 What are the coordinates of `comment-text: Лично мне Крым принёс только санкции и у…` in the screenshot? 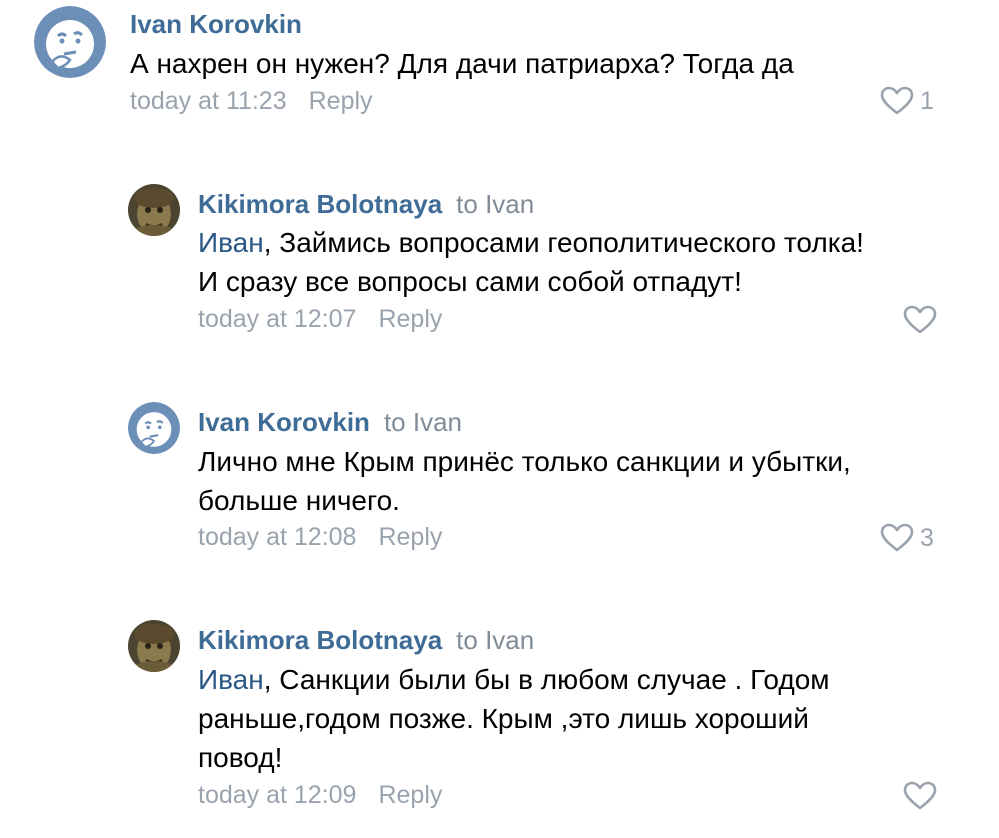 It's located at (524, 481).